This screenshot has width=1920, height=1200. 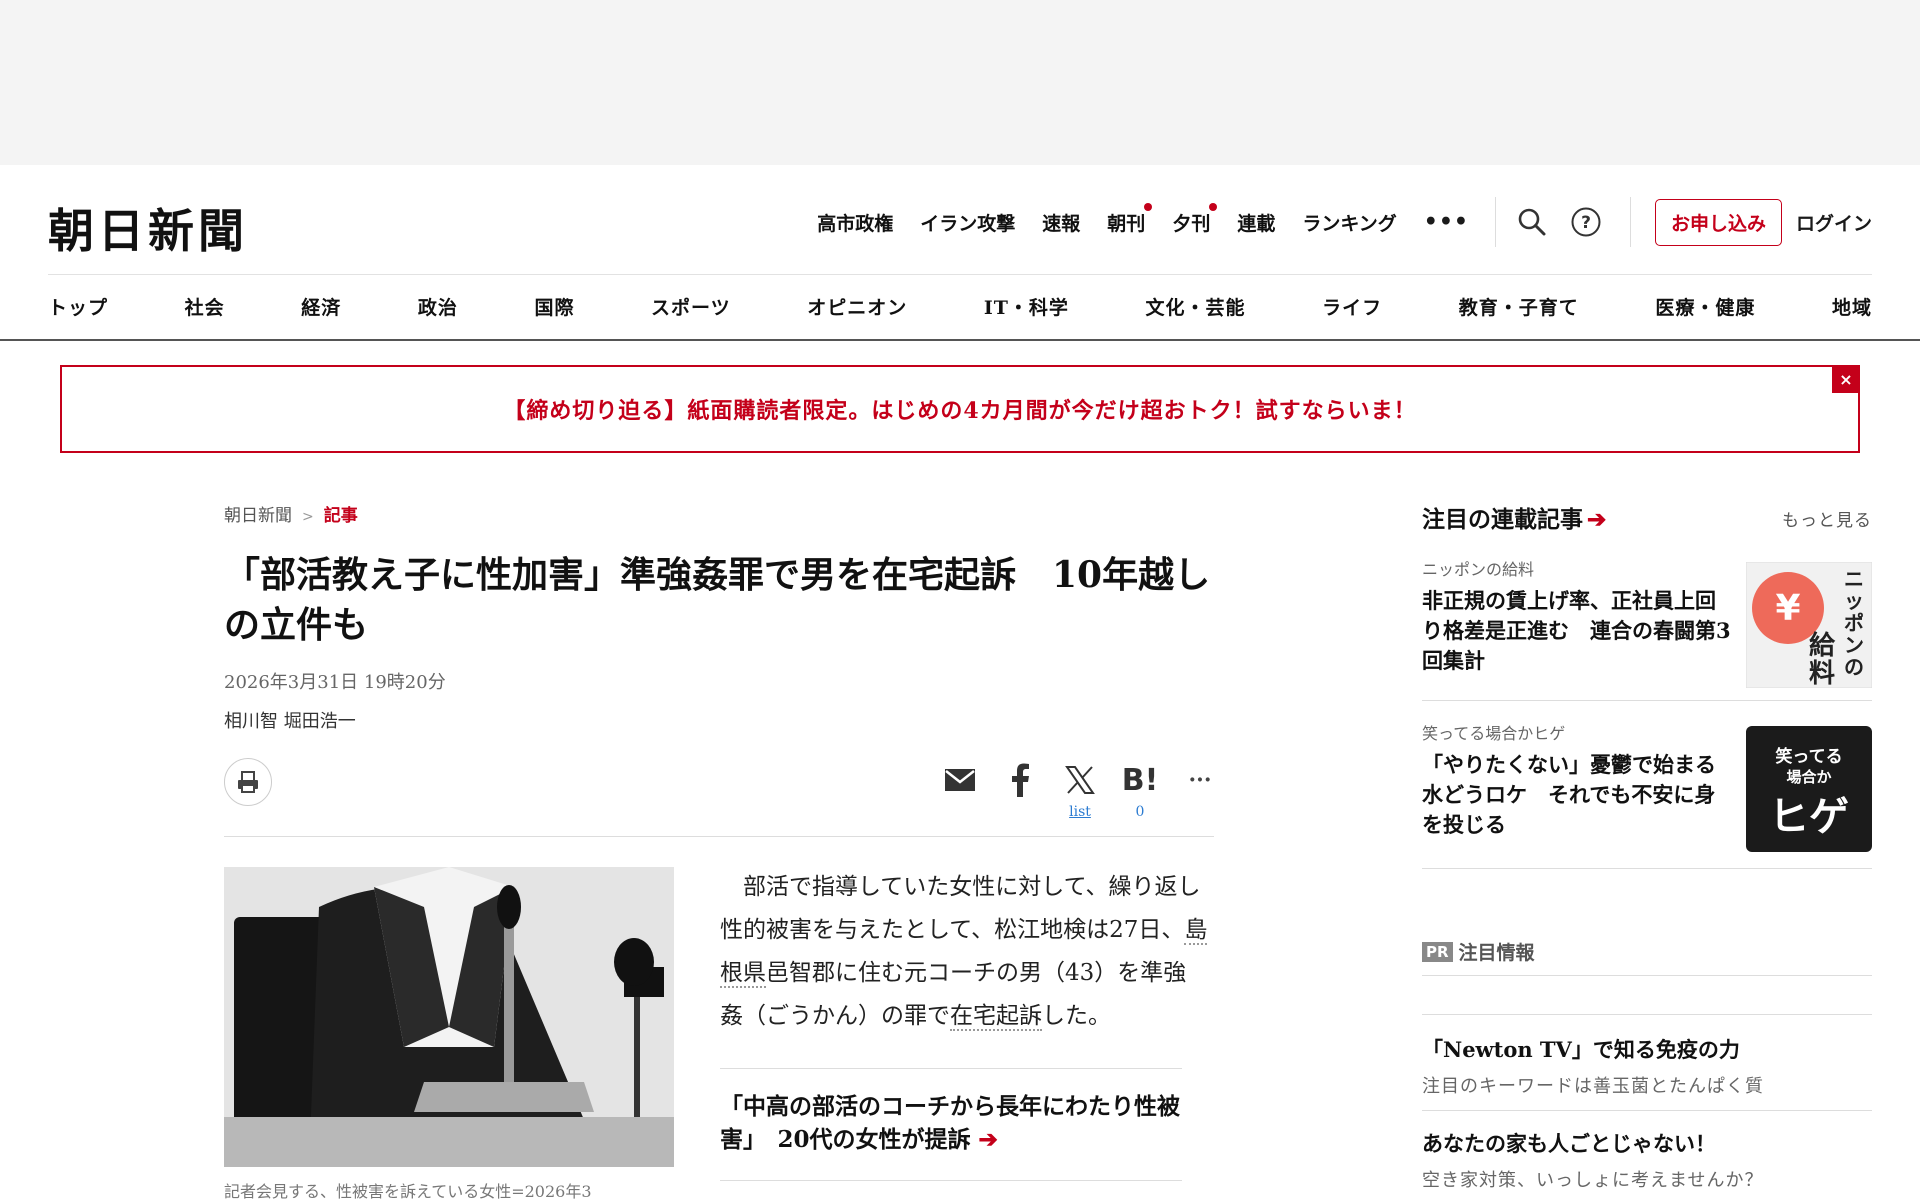 What do you see at coordinates (340, 516) in the screenshot?
I see `breadcrumb-current: 記事` at bounding box center [340, 516].